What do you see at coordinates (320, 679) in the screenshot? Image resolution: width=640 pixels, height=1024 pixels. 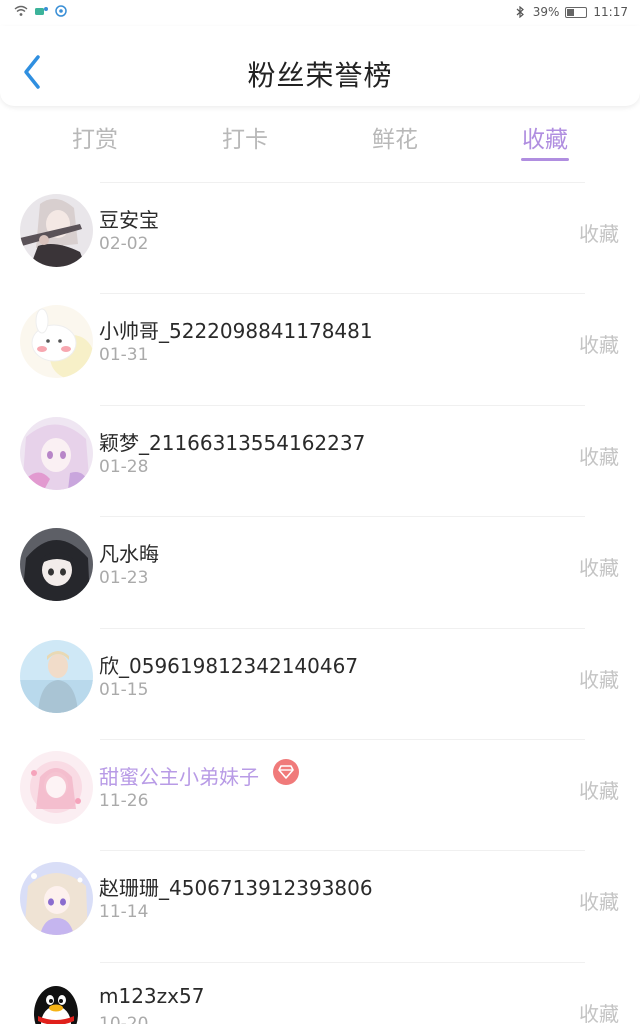 I see `fan-row: 欣_059619812342140467 01-15 收藏` at bounding box center [320, 679].